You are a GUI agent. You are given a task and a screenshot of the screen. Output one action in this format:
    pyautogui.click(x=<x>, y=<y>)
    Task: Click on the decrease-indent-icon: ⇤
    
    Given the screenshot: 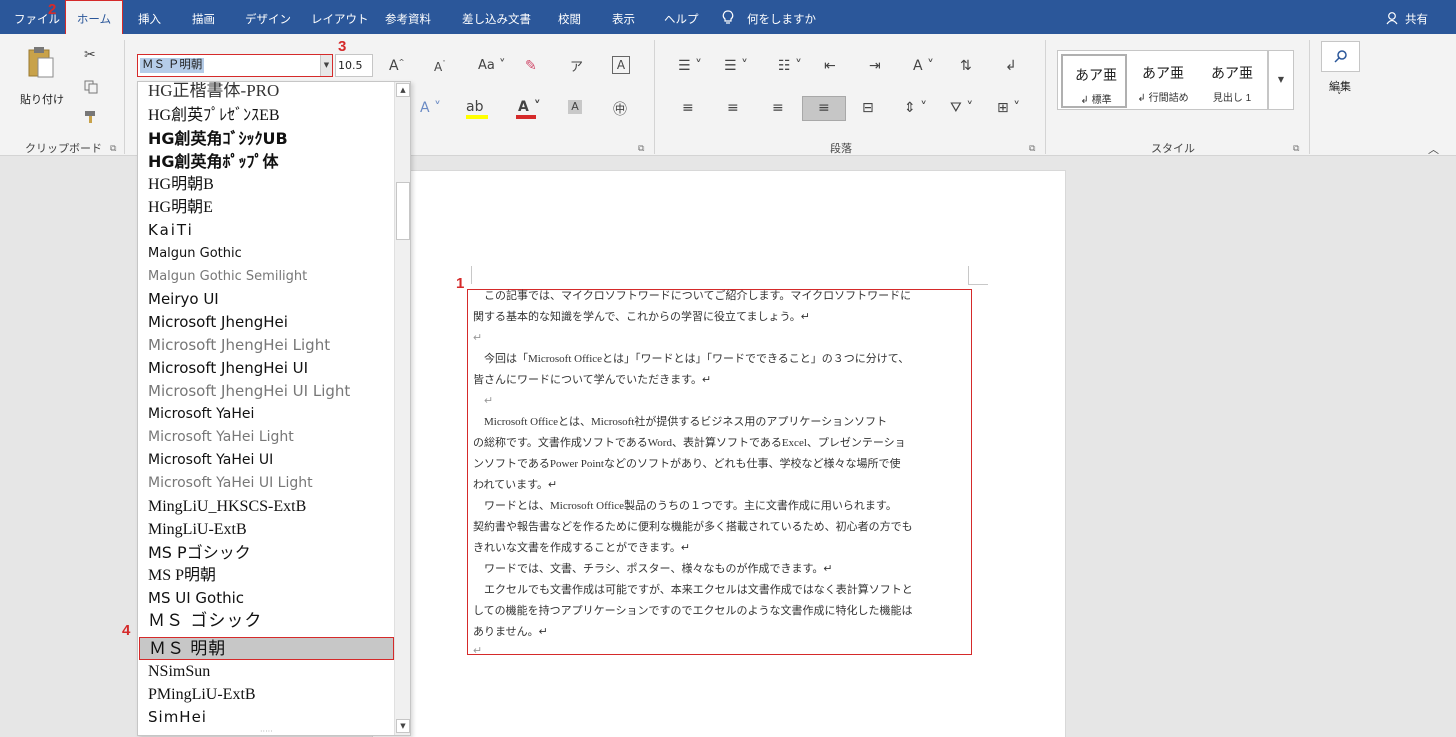 What is the action you would take?
    pyautogui.click(x=830, y=66)
    